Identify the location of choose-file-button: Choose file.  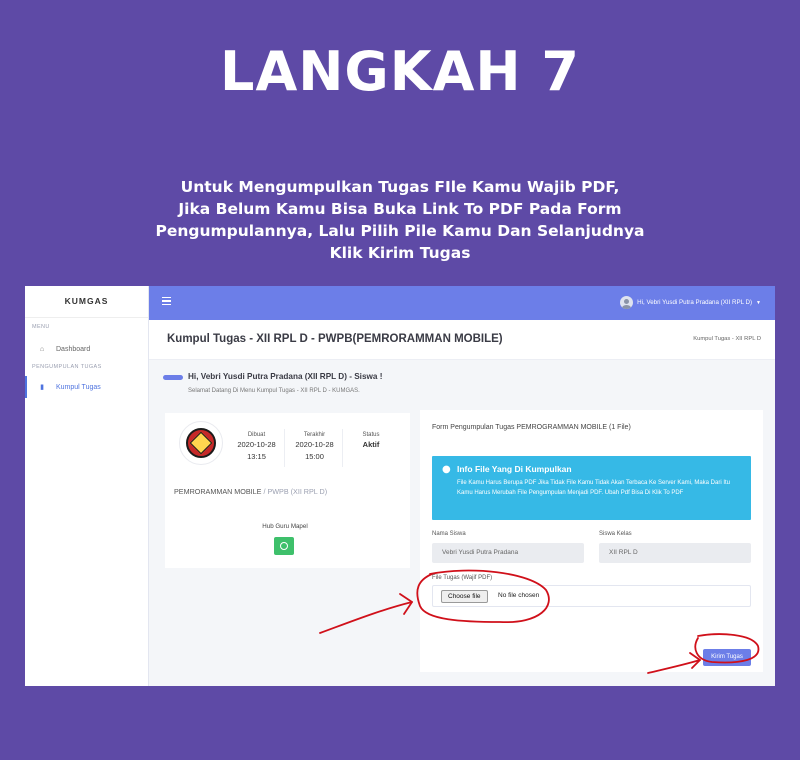
(464, 596).